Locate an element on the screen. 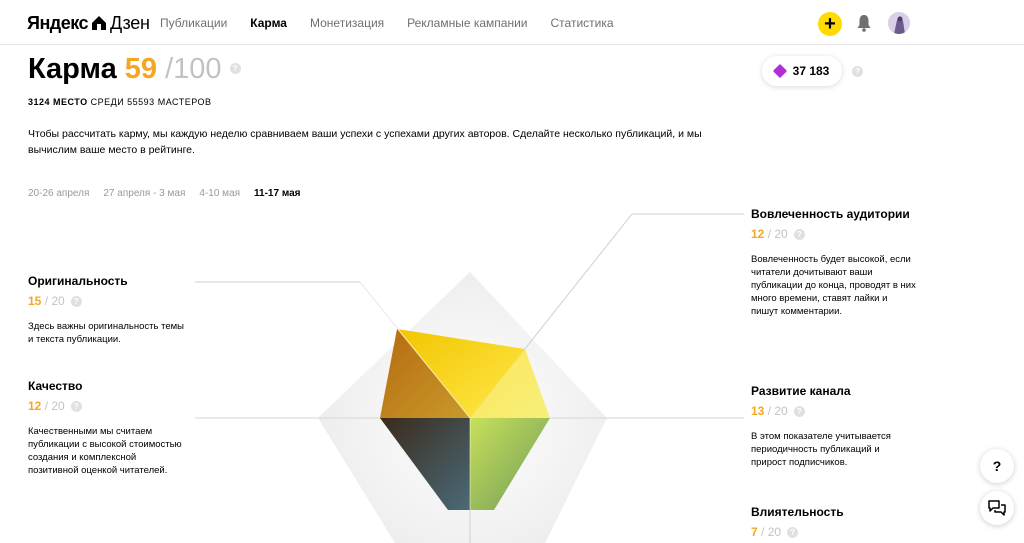 The image size is (1024, 543). rank-rest: среди 55593 мастеров is located at coordinates (151, 102).